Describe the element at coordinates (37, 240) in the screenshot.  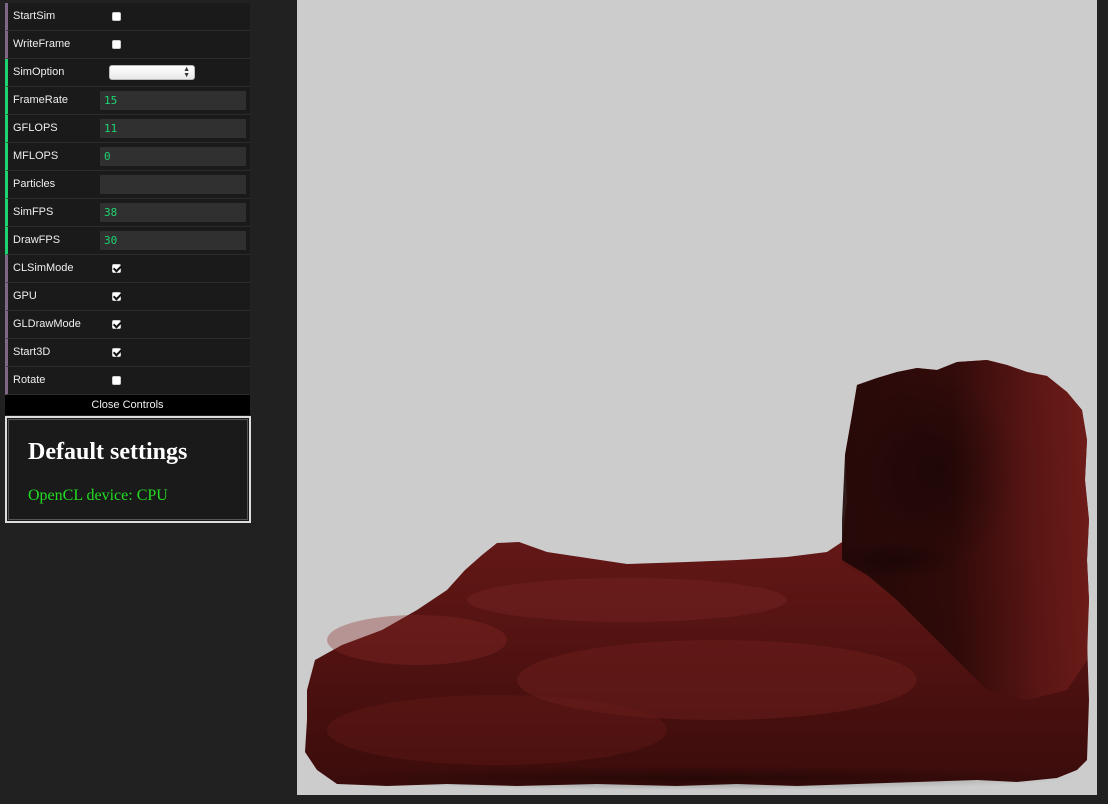
I see `drawfps-label: DrawFPS` at that location.